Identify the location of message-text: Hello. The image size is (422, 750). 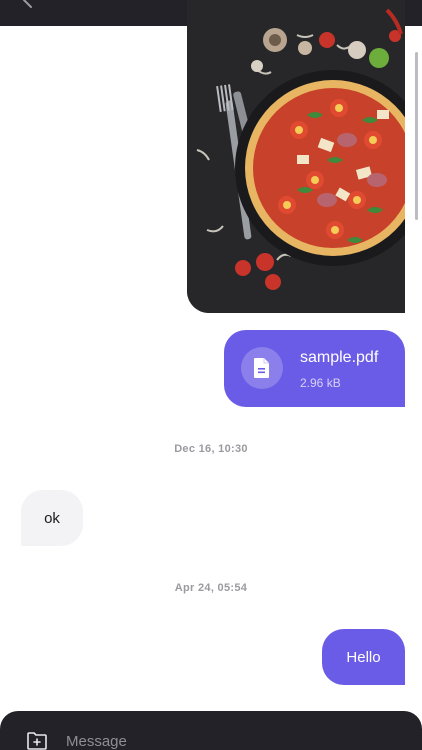
(363, 657).